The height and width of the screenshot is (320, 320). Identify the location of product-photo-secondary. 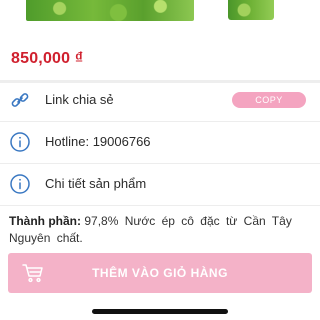
(251, 10).